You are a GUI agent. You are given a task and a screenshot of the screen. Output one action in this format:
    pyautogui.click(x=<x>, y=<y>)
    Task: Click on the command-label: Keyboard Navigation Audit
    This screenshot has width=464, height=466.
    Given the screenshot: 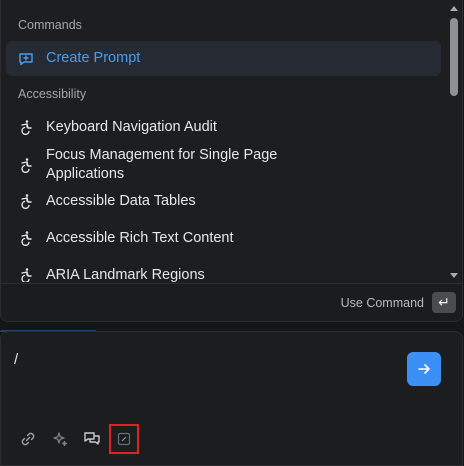 What is the action you would take?
    pyautogui.click(x=131, y=126)
    